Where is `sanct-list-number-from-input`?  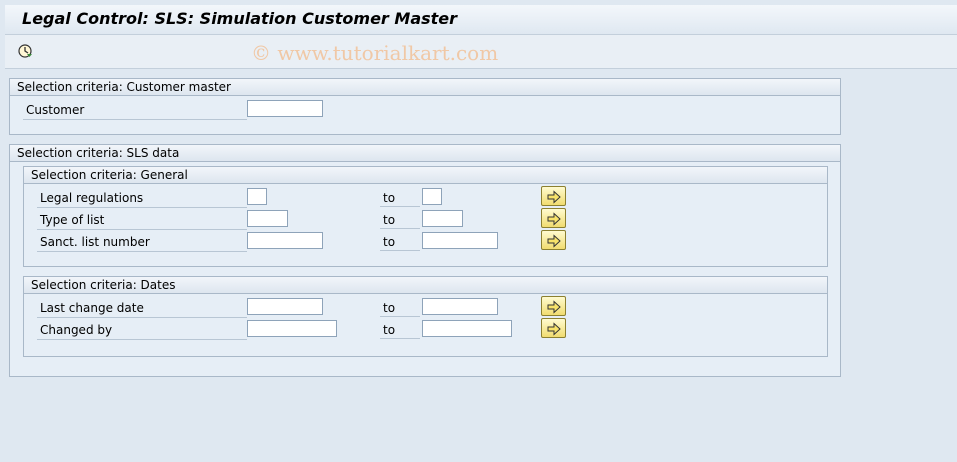
sanct-list-number-from-input is located at coordinates (285, 240).